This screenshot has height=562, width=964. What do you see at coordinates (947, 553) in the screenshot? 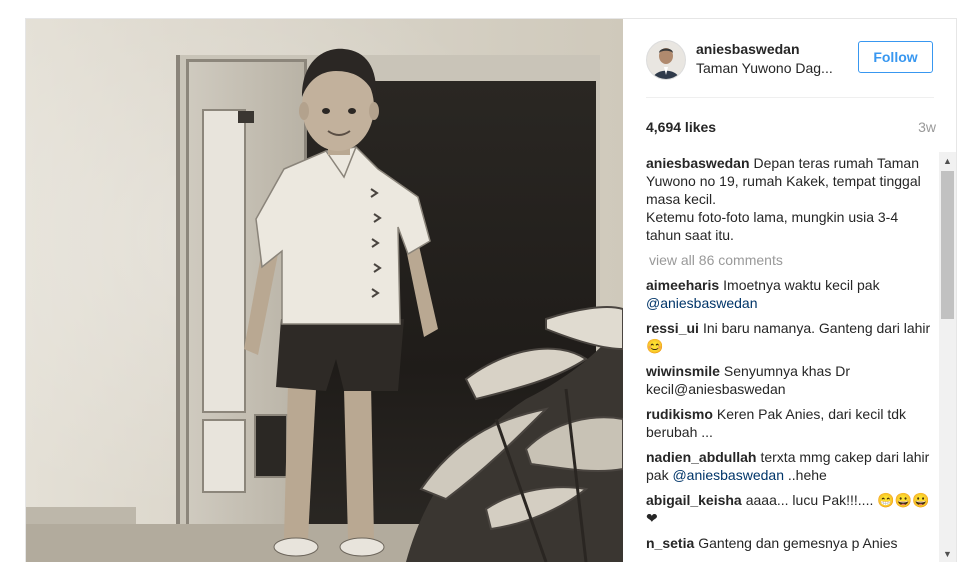
I see `scroll-down-arrow-icon: ▼` at bounding box center [947, 553].